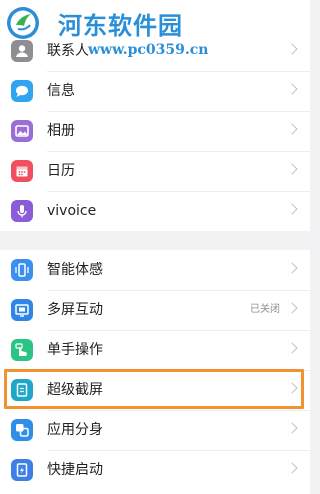 This screenshot has height=494, width=320. I want to click on settings-row-album: 相册, so click(155, 131).